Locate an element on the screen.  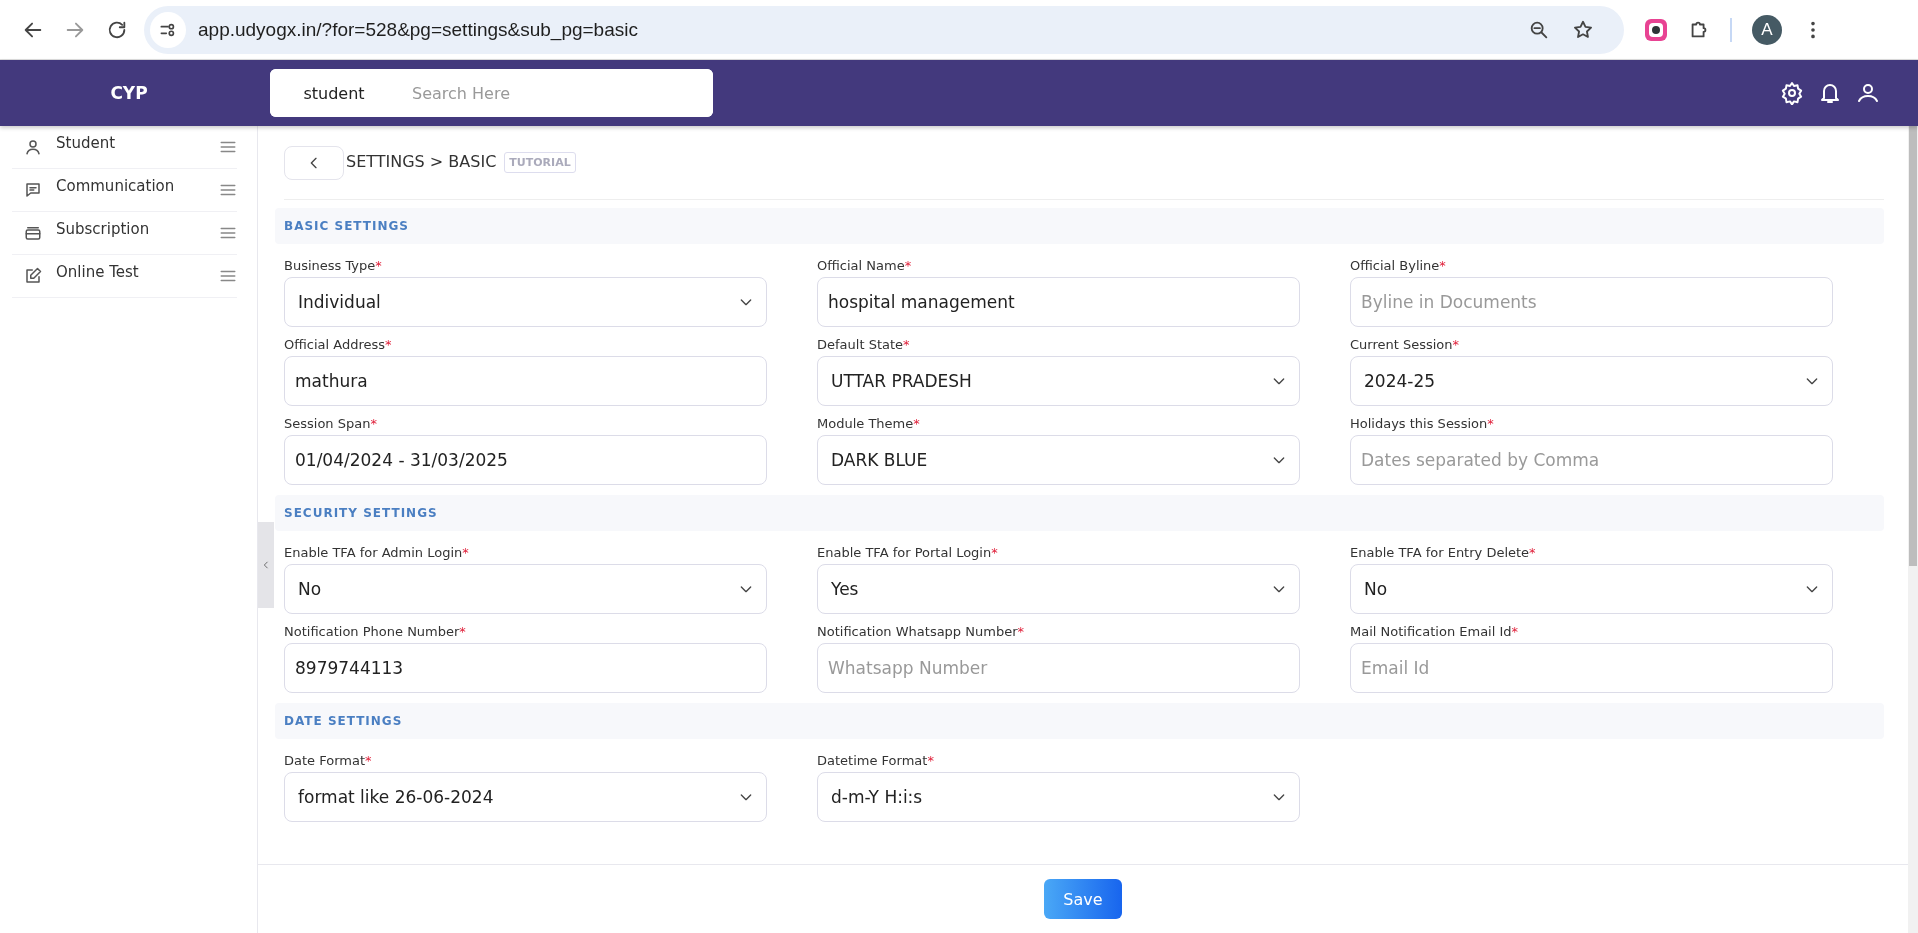
input-field: 01/04/2024 - 31/03/2025 is located at coordinates (525, 460).